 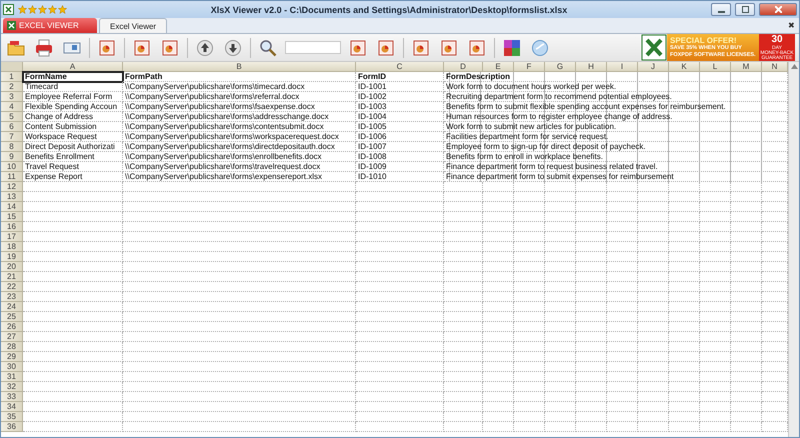 I want to click on column-header: K, so click(x=684, y=67).